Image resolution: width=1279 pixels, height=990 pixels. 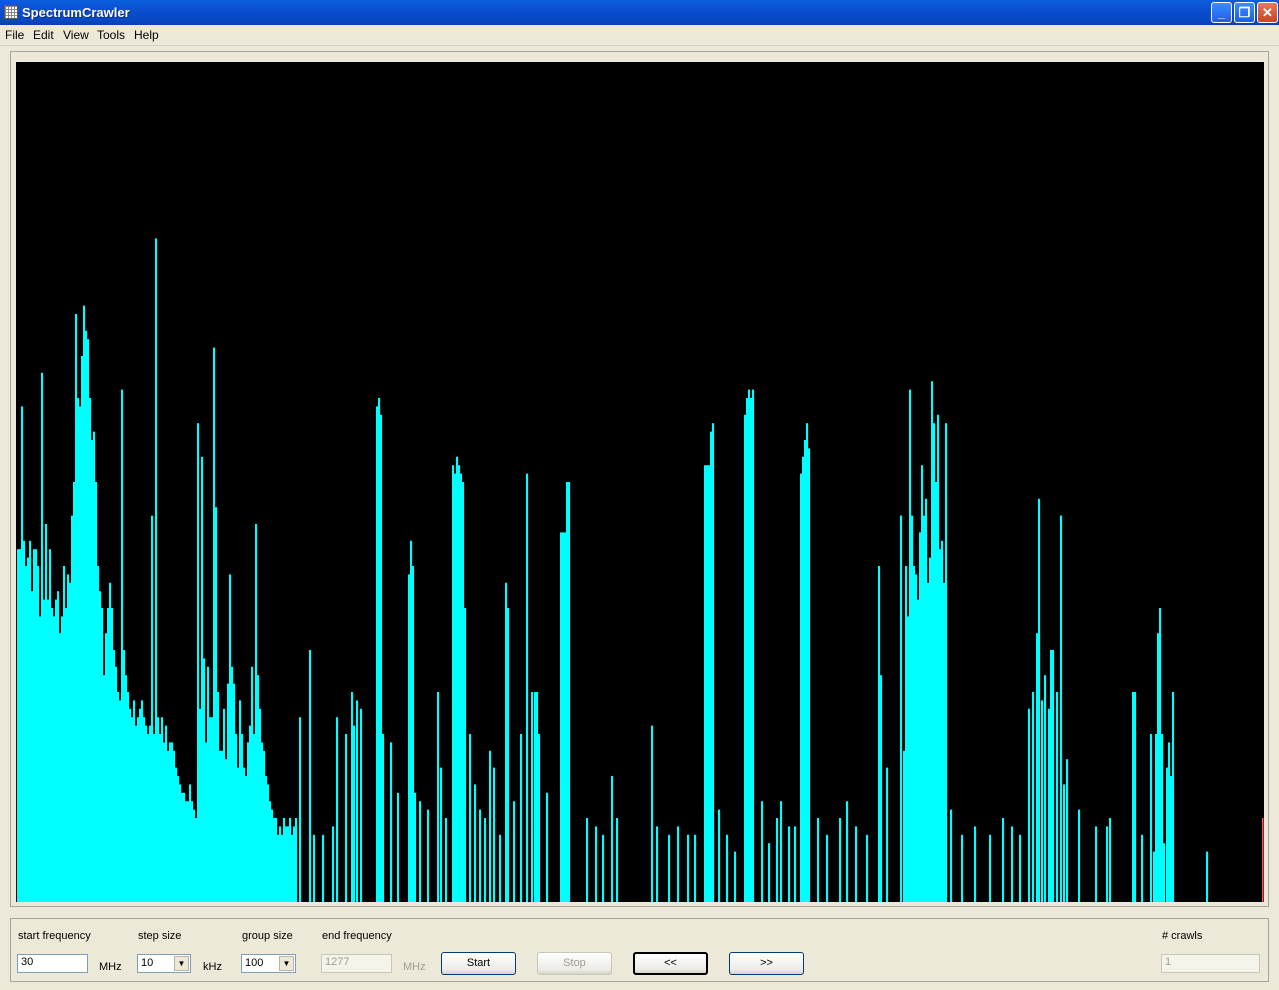 I want to click on start-frequency-input: 30, so click(x=52, y=963).